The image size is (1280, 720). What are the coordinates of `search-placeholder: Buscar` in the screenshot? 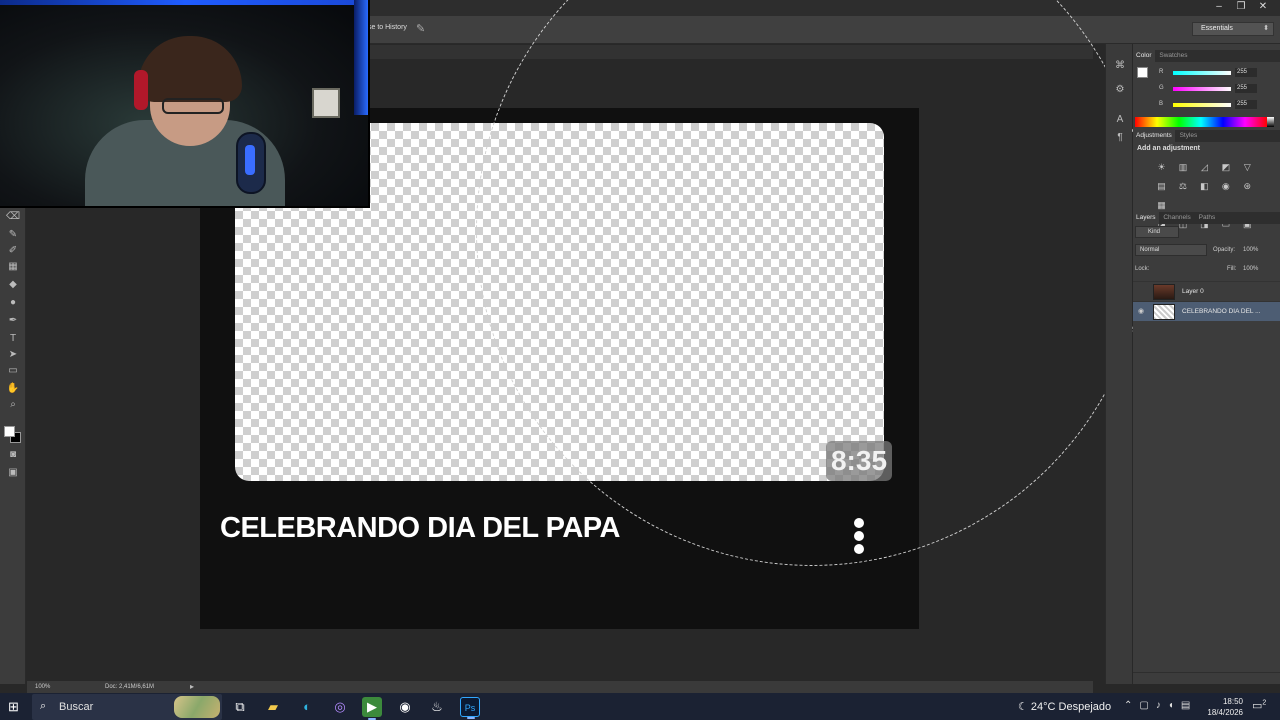 It's located at (76, 707).